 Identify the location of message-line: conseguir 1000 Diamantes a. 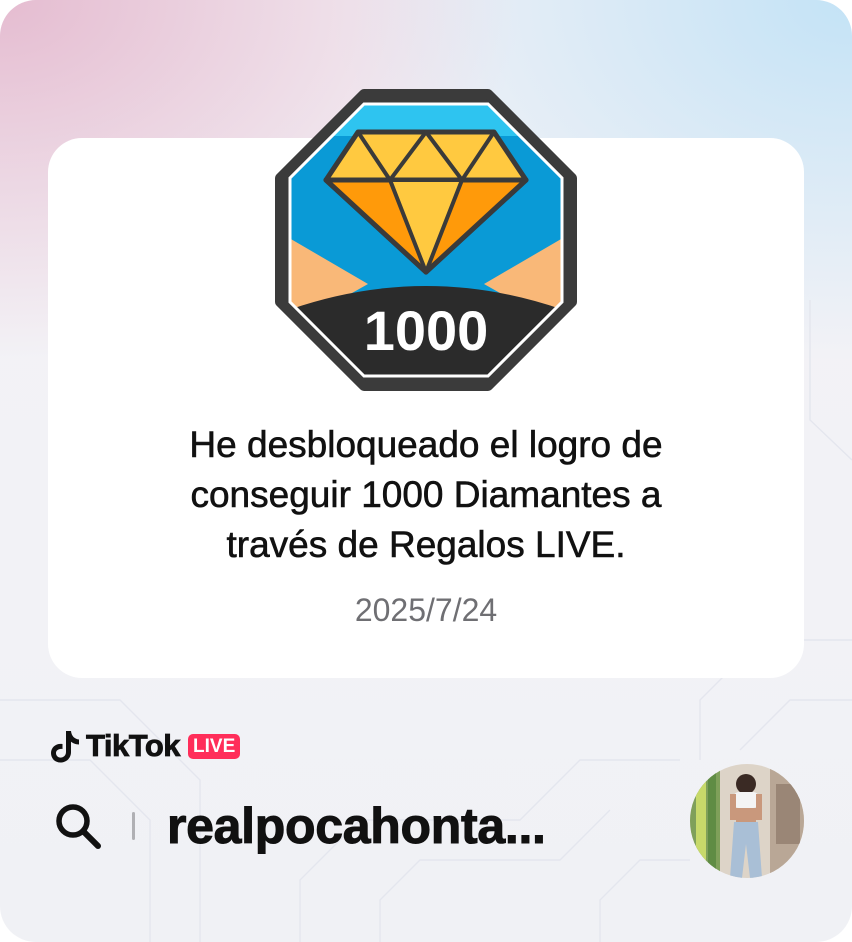
(426, 495).